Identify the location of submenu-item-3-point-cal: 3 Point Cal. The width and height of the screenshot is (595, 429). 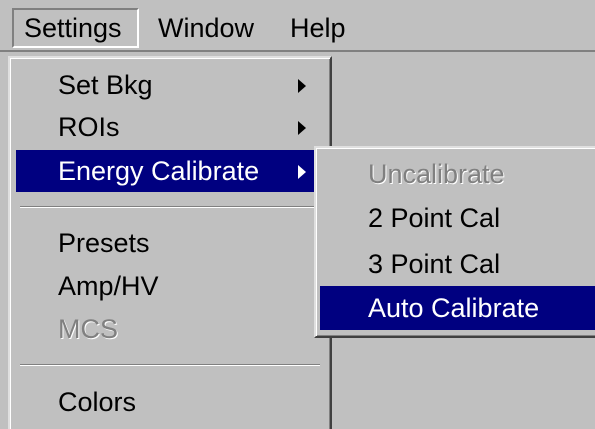
(457, 264).